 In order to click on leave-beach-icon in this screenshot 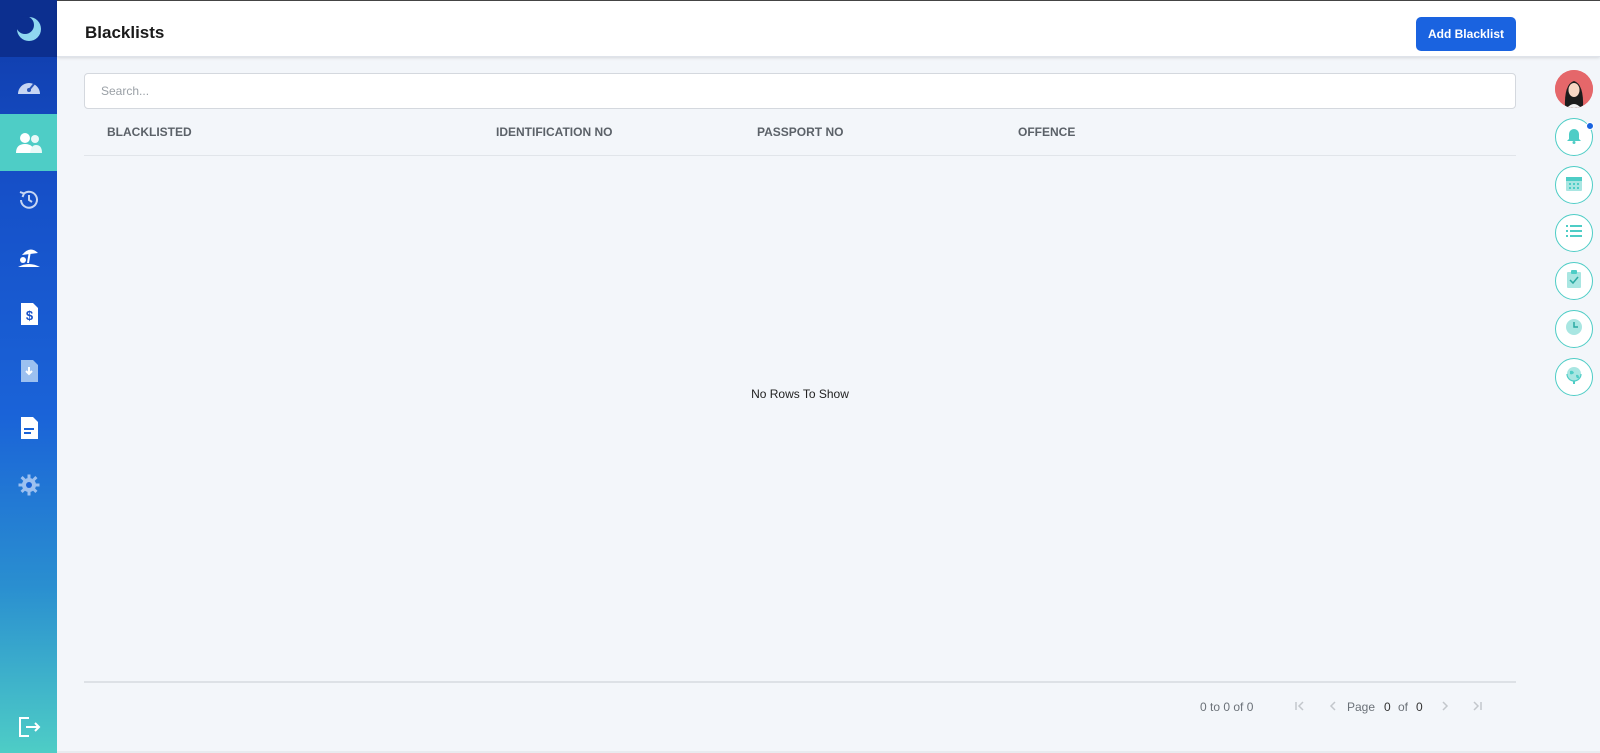, I will do `click(29, 257)`.